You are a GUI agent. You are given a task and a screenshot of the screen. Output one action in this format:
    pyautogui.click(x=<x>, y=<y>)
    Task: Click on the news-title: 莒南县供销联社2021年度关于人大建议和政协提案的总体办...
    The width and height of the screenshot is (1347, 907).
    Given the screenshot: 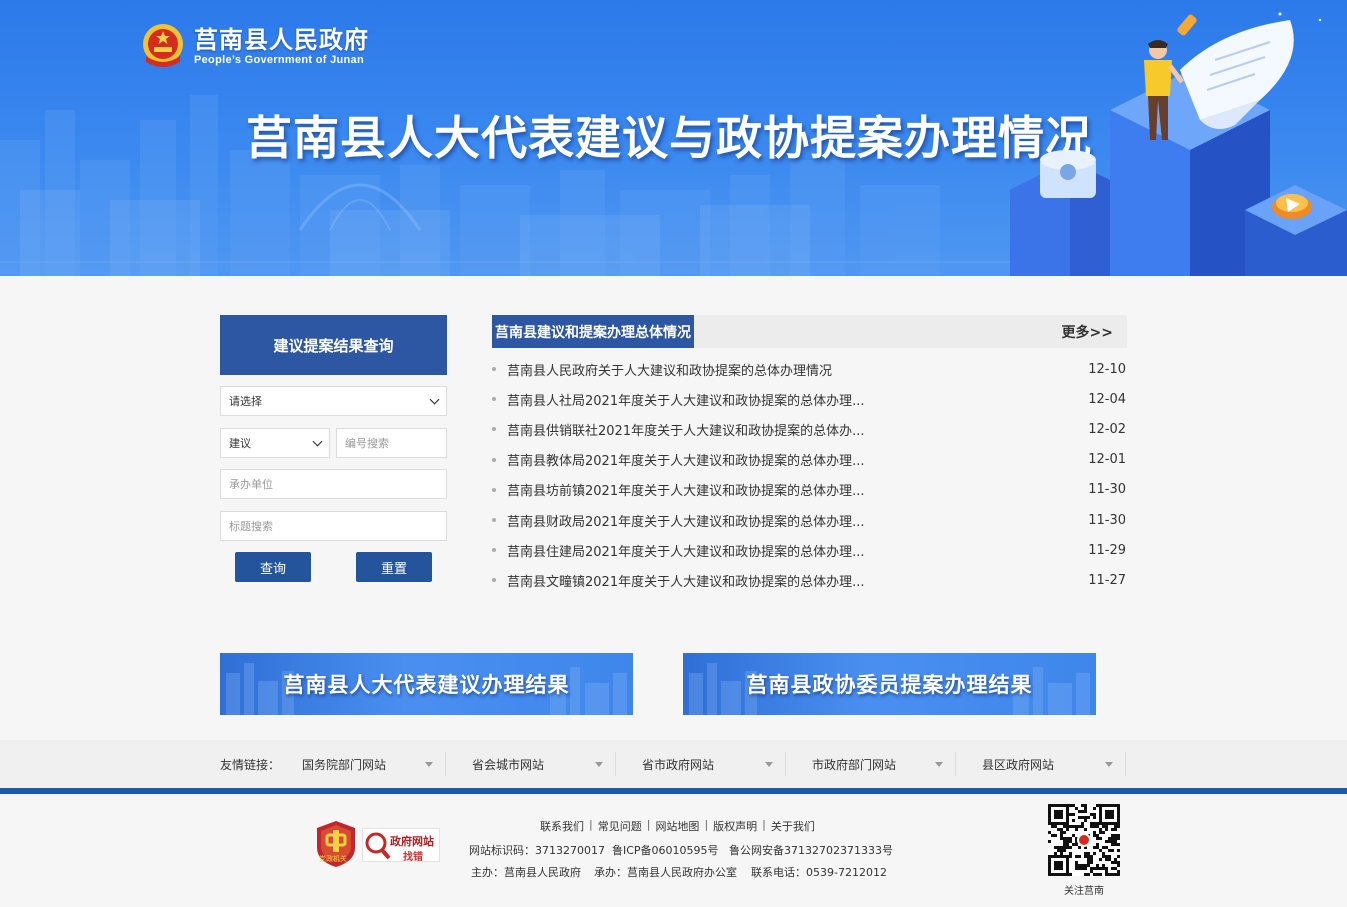 What is the action you would take?
    pyautogui.click(x=685, y=429)
    